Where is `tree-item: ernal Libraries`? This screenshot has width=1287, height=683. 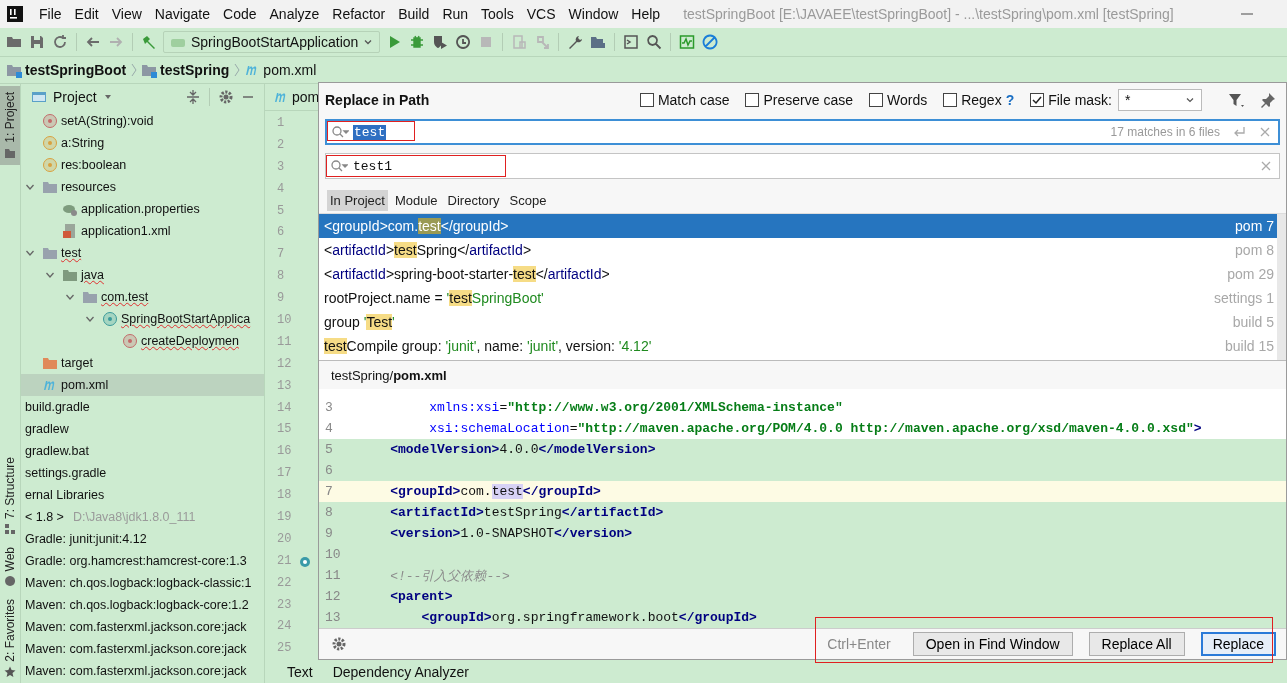
tree-item: ernal Libraries is located at coordinates (142, 495).